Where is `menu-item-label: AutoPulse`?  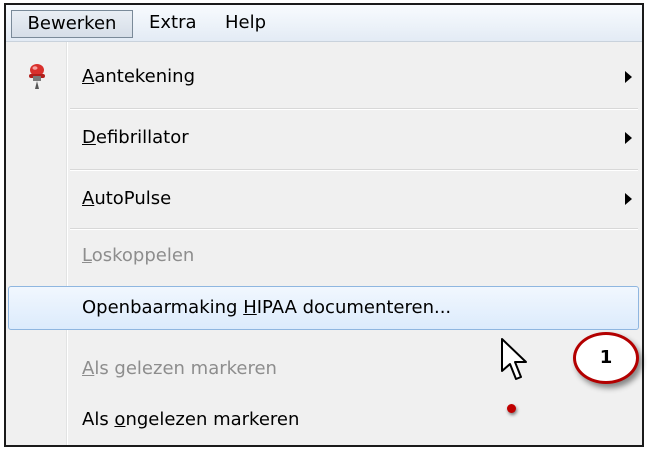 menu-item-label: AutoPulse is located at coordinates (127, 198).